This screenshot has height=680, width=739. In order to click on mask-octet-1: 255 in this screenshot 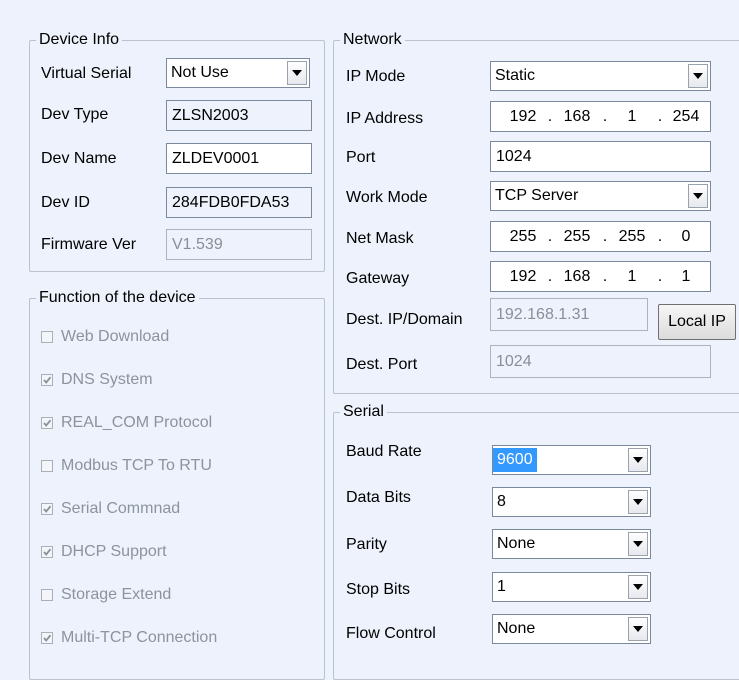, I will do `click(523, 236)`.